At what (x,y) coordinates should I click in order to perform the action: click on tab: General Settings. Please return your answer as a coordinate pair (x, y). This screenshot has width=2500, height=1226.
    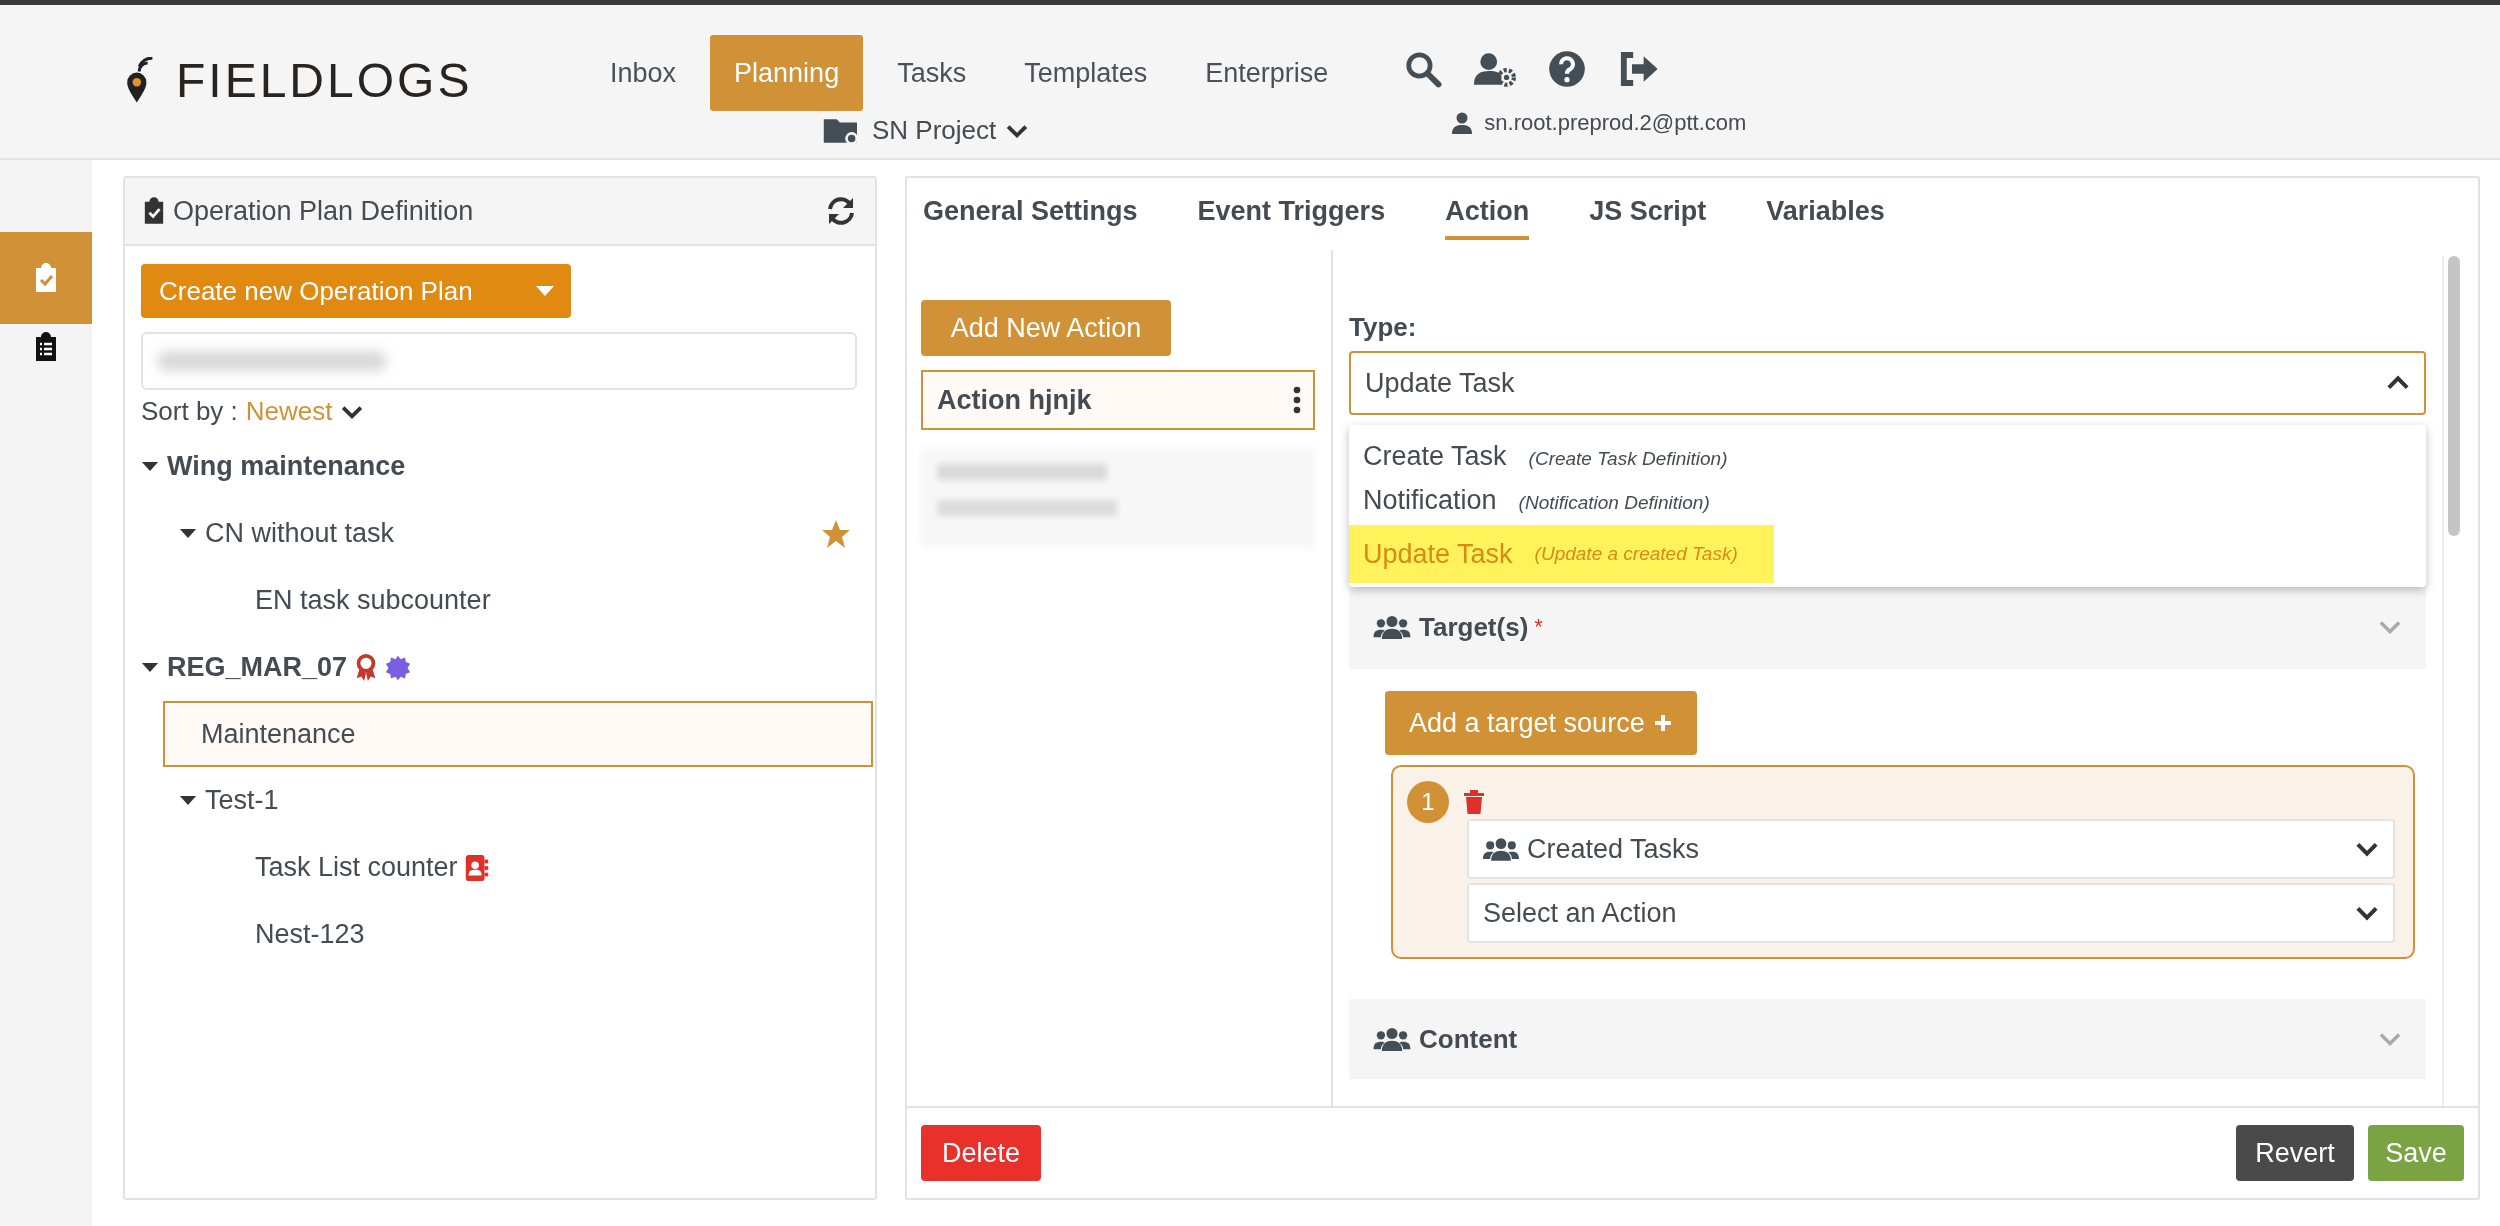
    Looking at the image, I should click on (1030, 218).